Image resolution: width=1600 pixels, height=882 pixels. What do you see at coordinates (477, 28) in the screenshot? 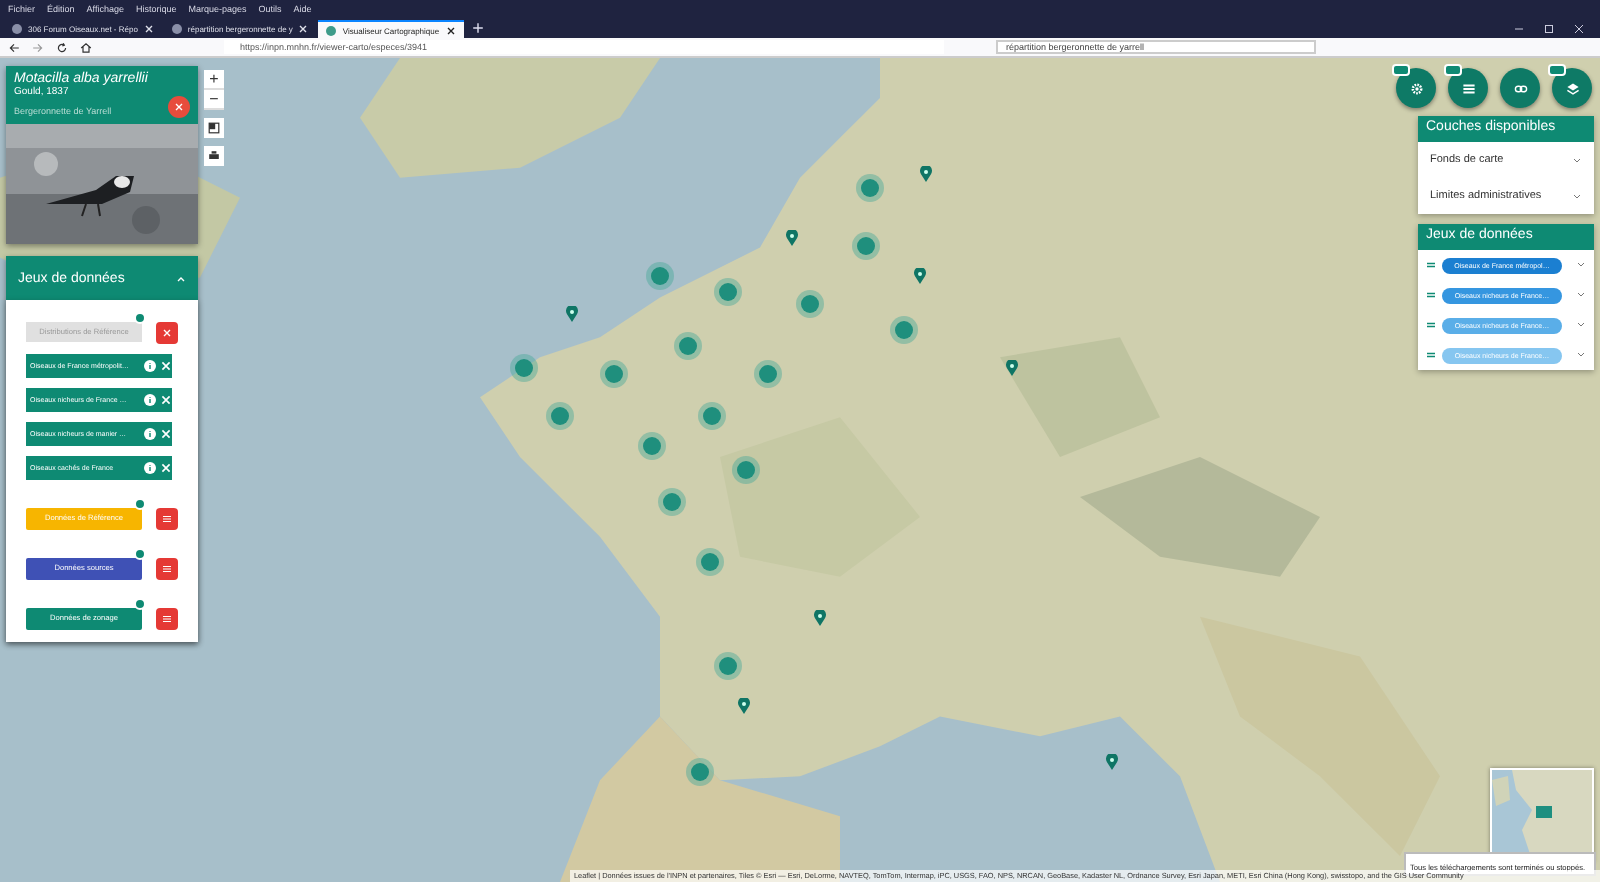
I see `plus-icon` at bounding box center [477, 28].